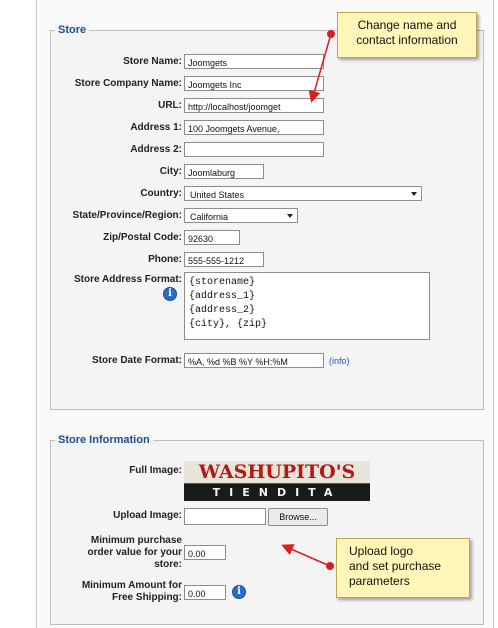 This screenshot has width=498, height=628. What do you see at coordinates (170, 105) in the screenshot?
I see `url-label: URL:` at bounding box center [170, 105].